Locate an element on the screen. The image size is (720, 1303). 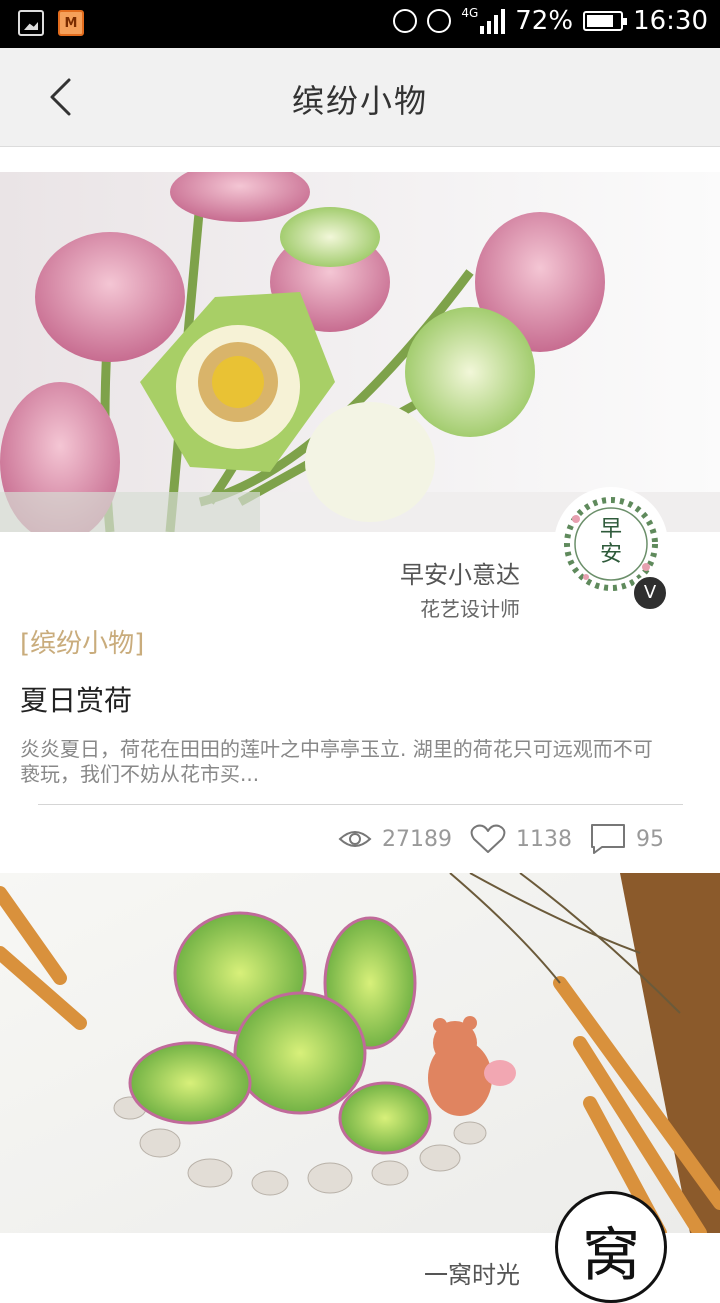
author-avatar: 窝 is located at coordinates (611, 1247).